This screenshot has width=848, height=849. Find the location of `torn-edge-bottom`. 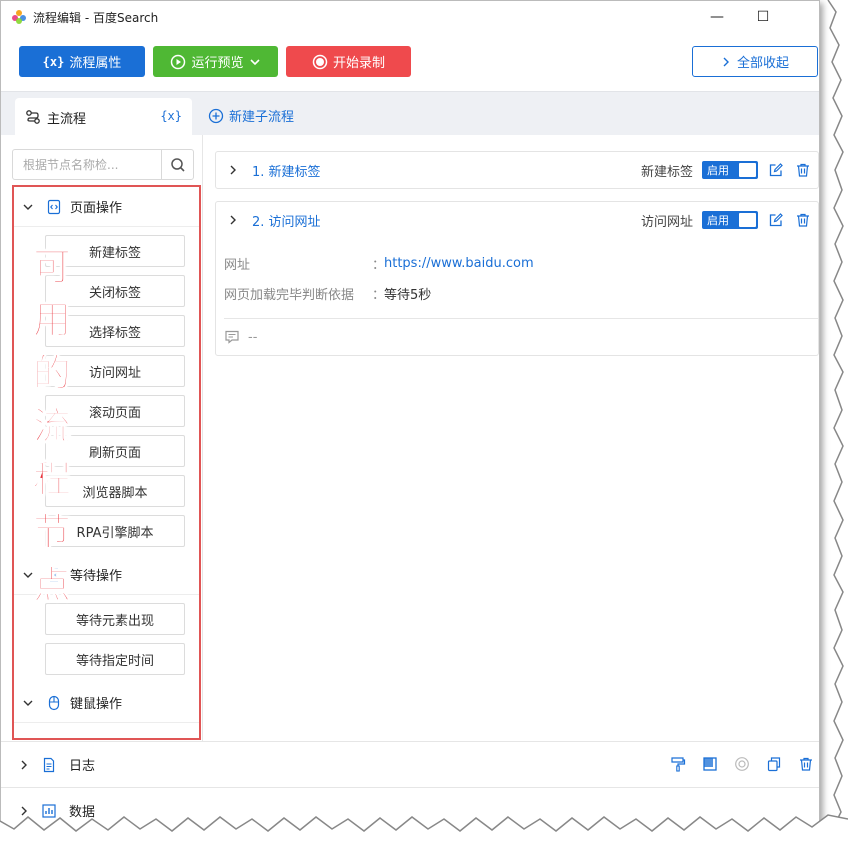

torn-edge-bottom is located at coordinates (424, 831).